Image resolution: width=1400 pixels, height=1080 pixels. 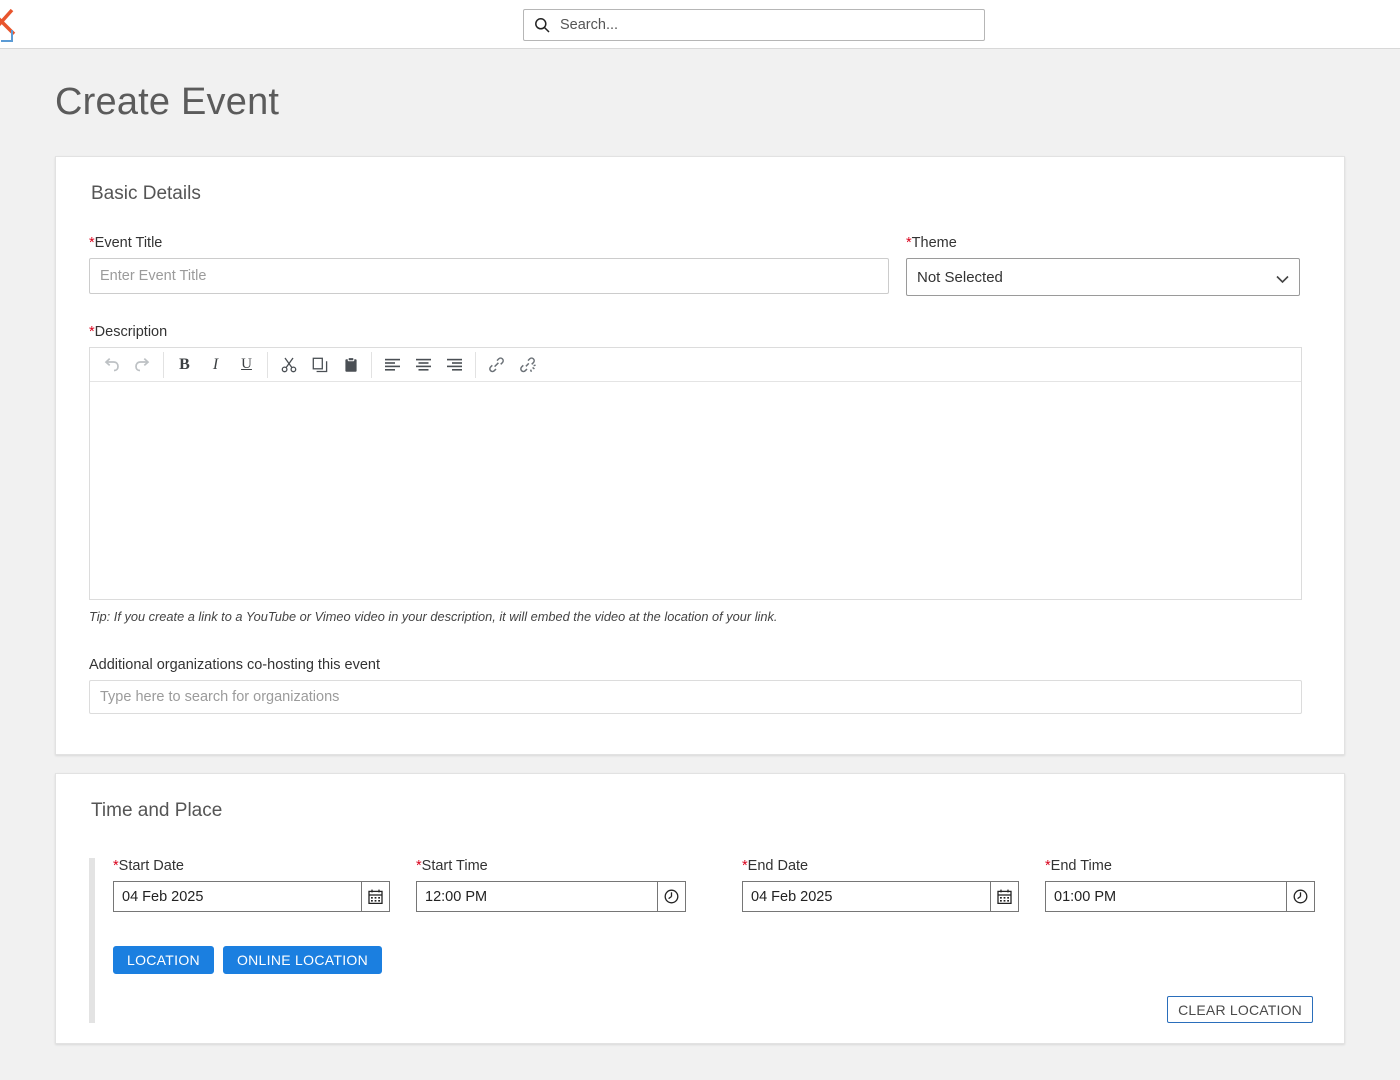 I want to click on title-theme-row: *Event Title *Theme Not Selected, so click(x=700, y=265).